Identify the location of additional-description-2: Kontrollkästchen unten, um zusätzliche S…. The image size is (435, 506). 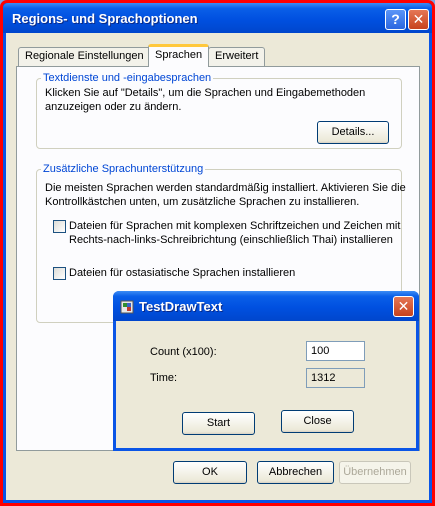
(202, 202).